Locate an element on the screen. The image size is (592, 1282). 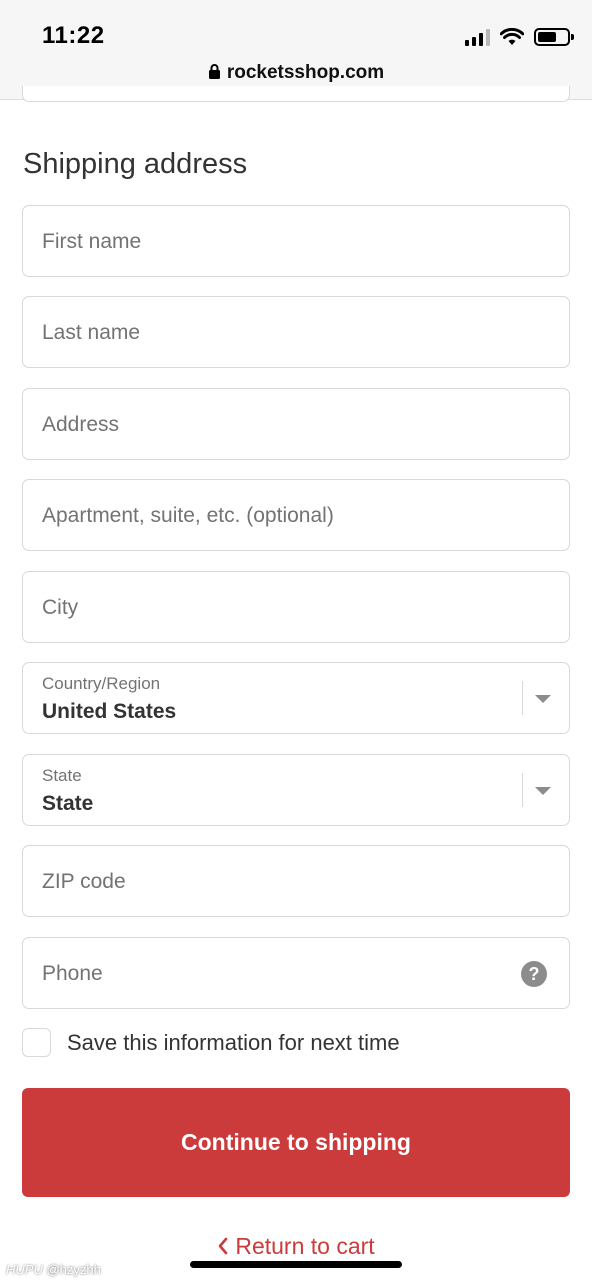
battery-icon is located at coordinates (554, 37).